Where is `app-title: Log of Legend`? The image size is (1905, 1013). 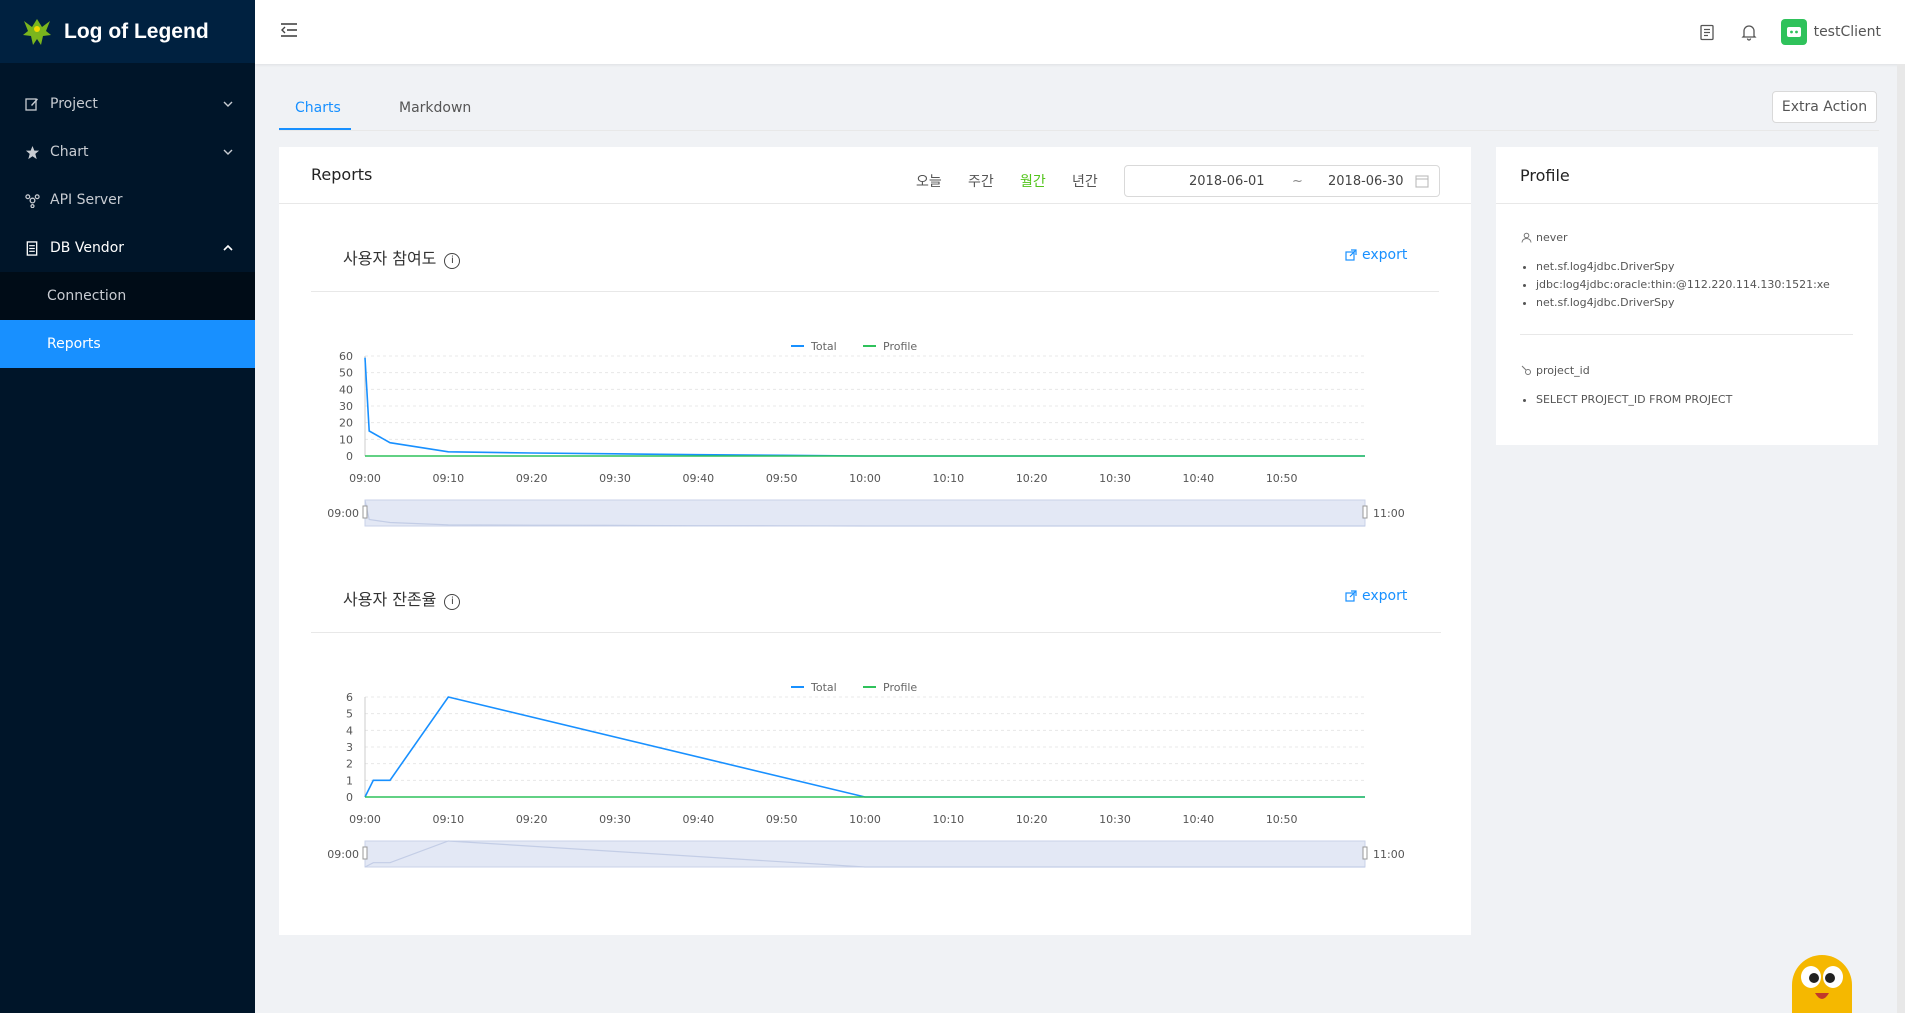 app-title: Log of Legend is located at coordinates (136, 31).